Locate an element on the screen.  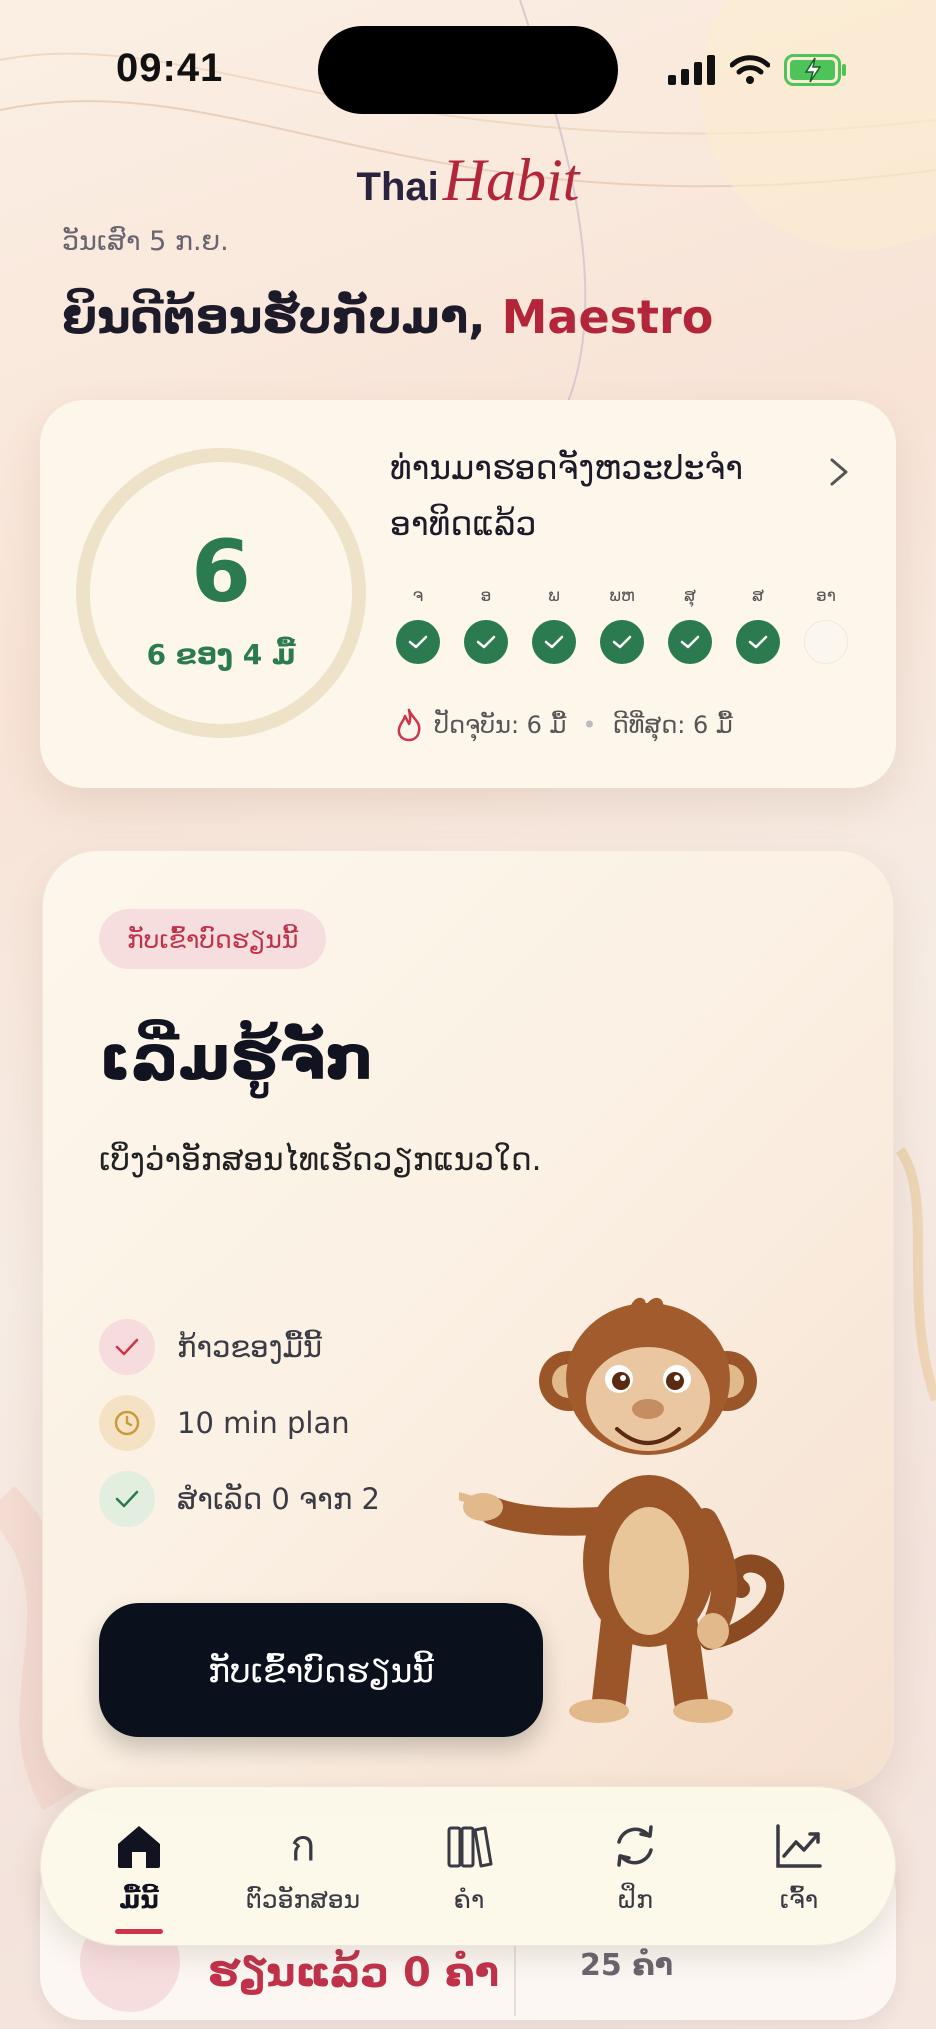
nav-label: ຕົວອັກສອນ is located at coordinates (303, 1899).